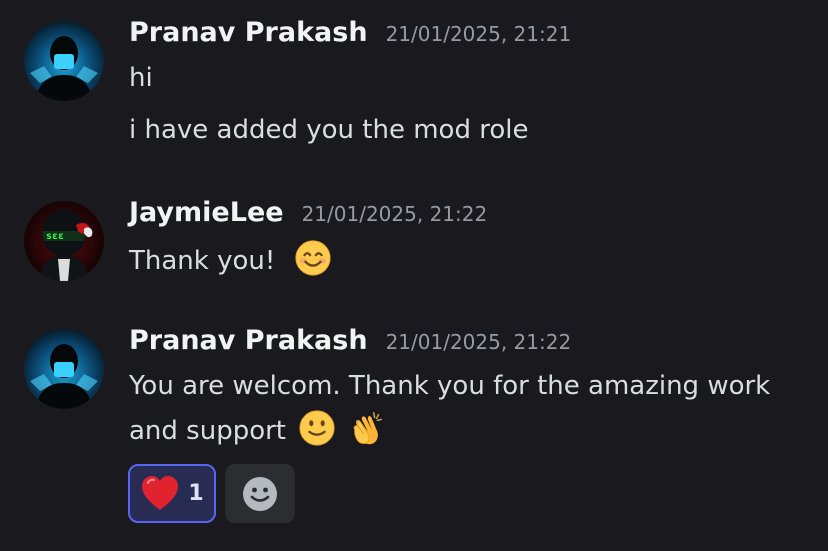 This screenshot has height=551, width=828. What do you see at coordinates (206, 212) in the screenshot?
I see `username: JaymieLee` at bounding box center [206, 212].